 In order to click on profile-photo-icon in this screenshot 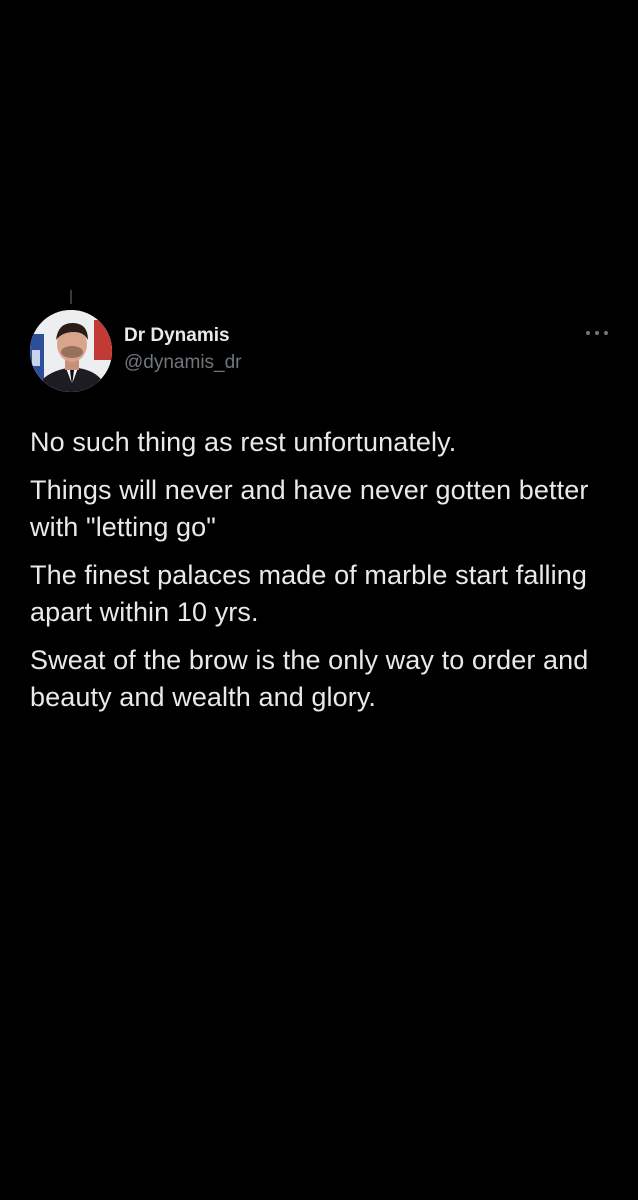, I will do `click(71, 351)`.